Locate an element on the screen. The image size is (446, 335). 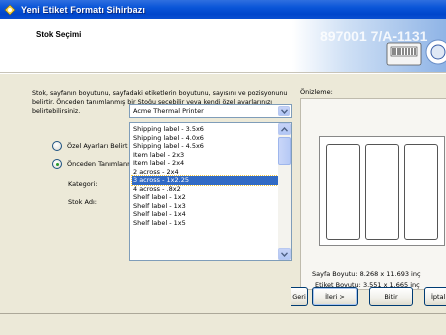
page-size-value: 8.268 x 11.693 inç is located at coordinates (390, 274).